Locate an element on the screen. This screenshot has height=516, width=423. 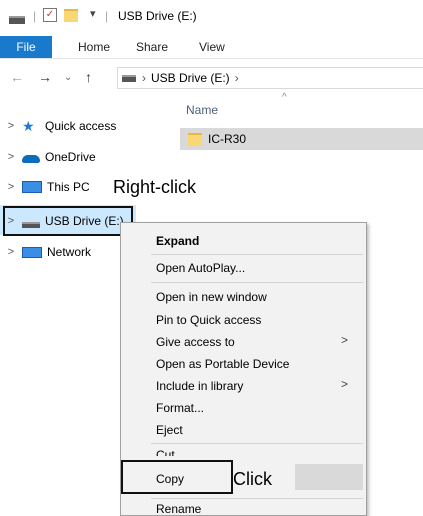
address-bar: › USB Drive (E:) › is located at coordinates (270, 78).